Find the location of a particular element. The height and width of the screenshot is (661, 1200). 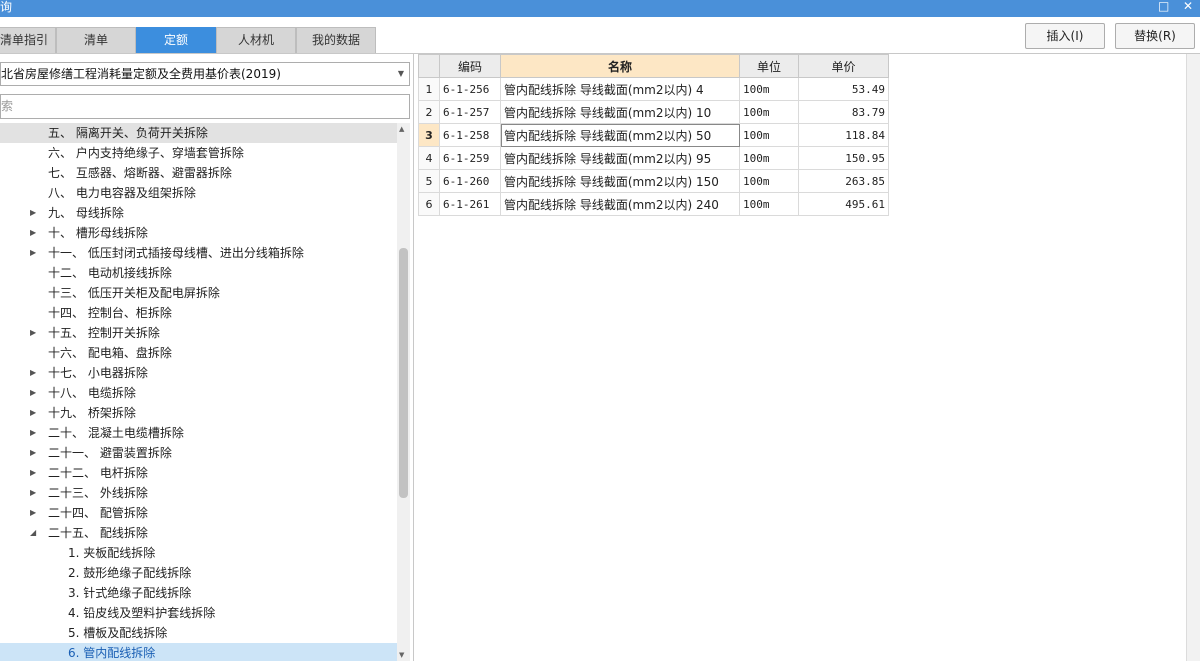

expanded-triangle-icon: ◢ is located at coordinates (33, 533).